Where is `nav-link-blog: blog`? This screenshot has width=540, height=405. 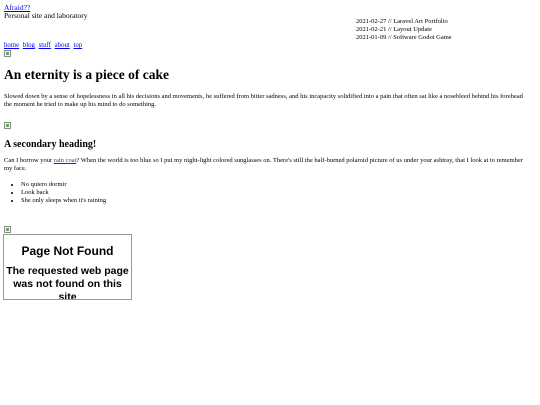 nav-link-blog: blog is located at coordinates (29, 45).